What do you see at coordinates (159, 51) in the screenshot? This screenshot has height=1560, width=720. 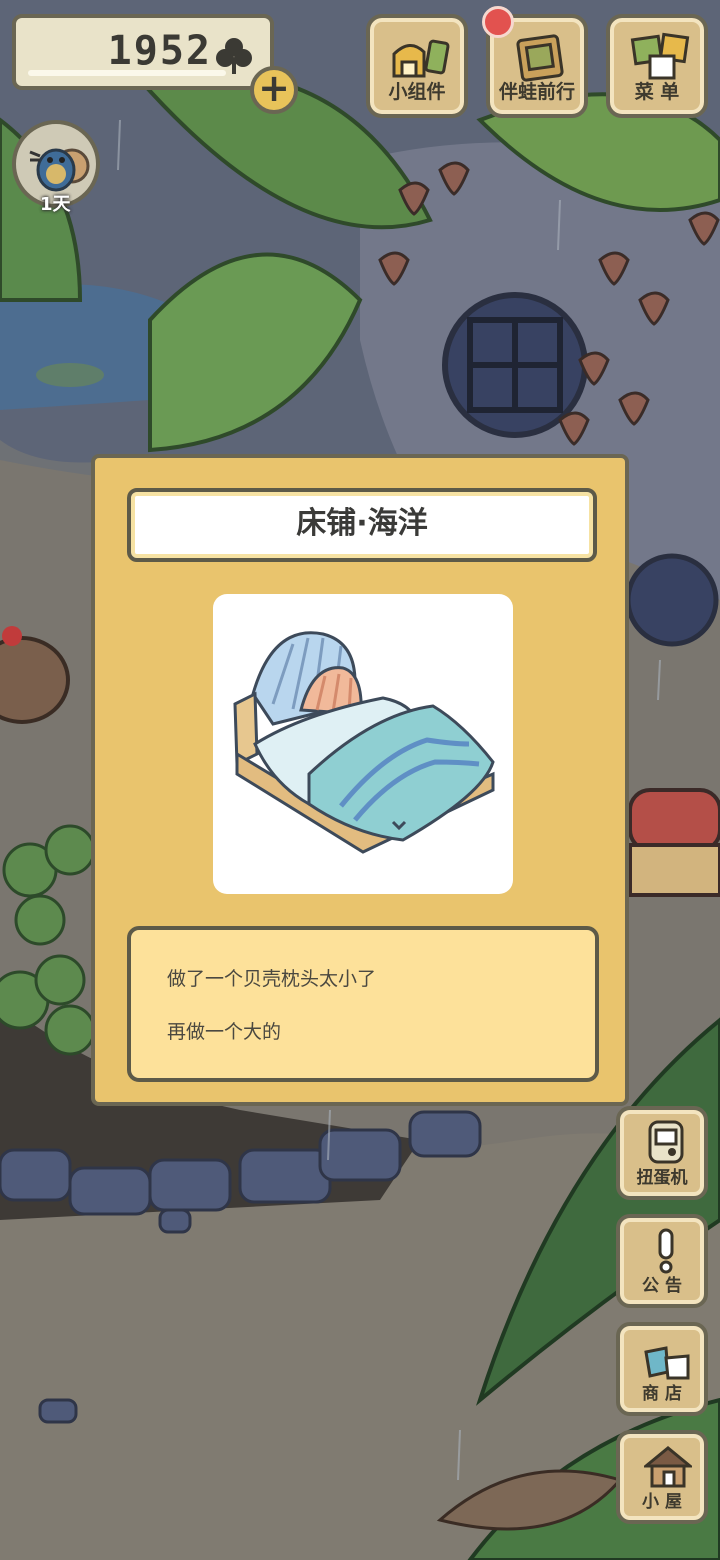 I see `clover-count: 1952` at bounding box center [159, 51].